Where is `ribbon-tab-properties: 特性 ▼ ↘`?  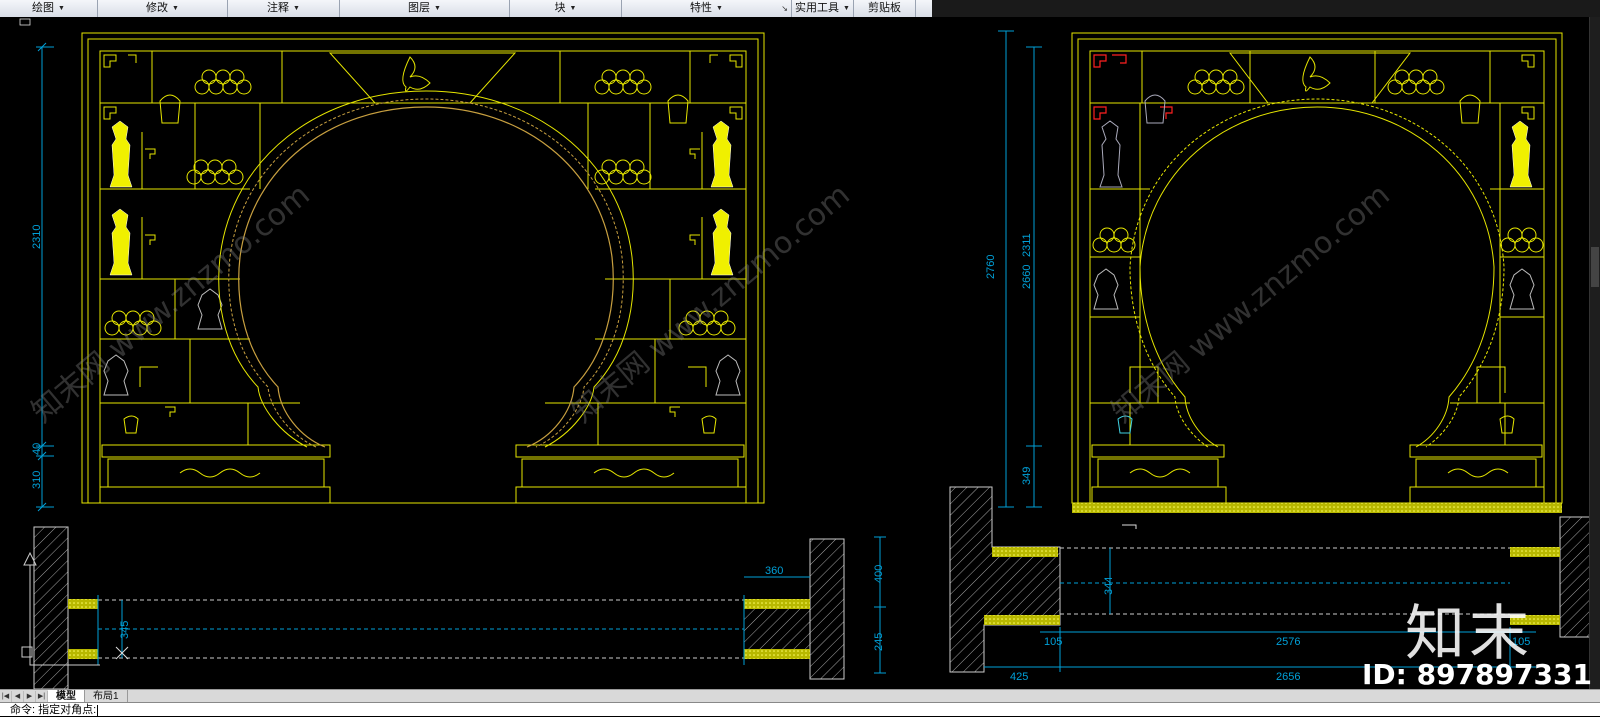 ribbon-tab-properties: 特性 ▼ ↘ is located at coordinates (707, 8).